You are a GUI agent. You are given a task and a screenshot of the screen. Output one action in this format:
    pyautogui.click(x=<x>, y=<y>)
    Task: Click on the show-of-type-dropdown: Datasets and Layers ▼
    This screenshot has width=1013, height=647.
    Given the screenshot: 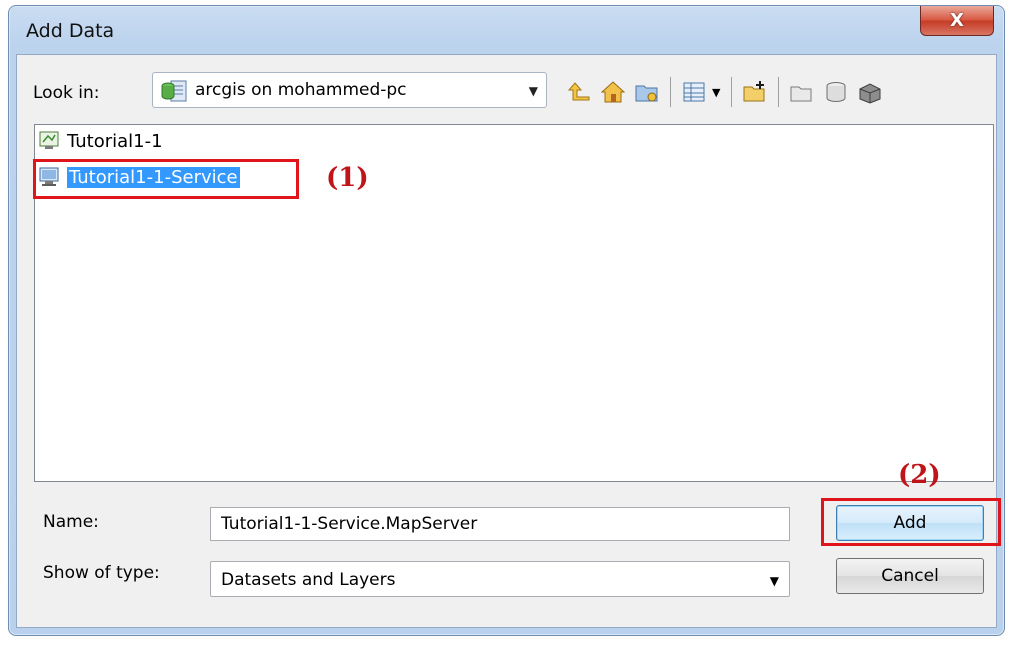 What is the action you would take?
    pyautogui.click(x=500, y=579)
    